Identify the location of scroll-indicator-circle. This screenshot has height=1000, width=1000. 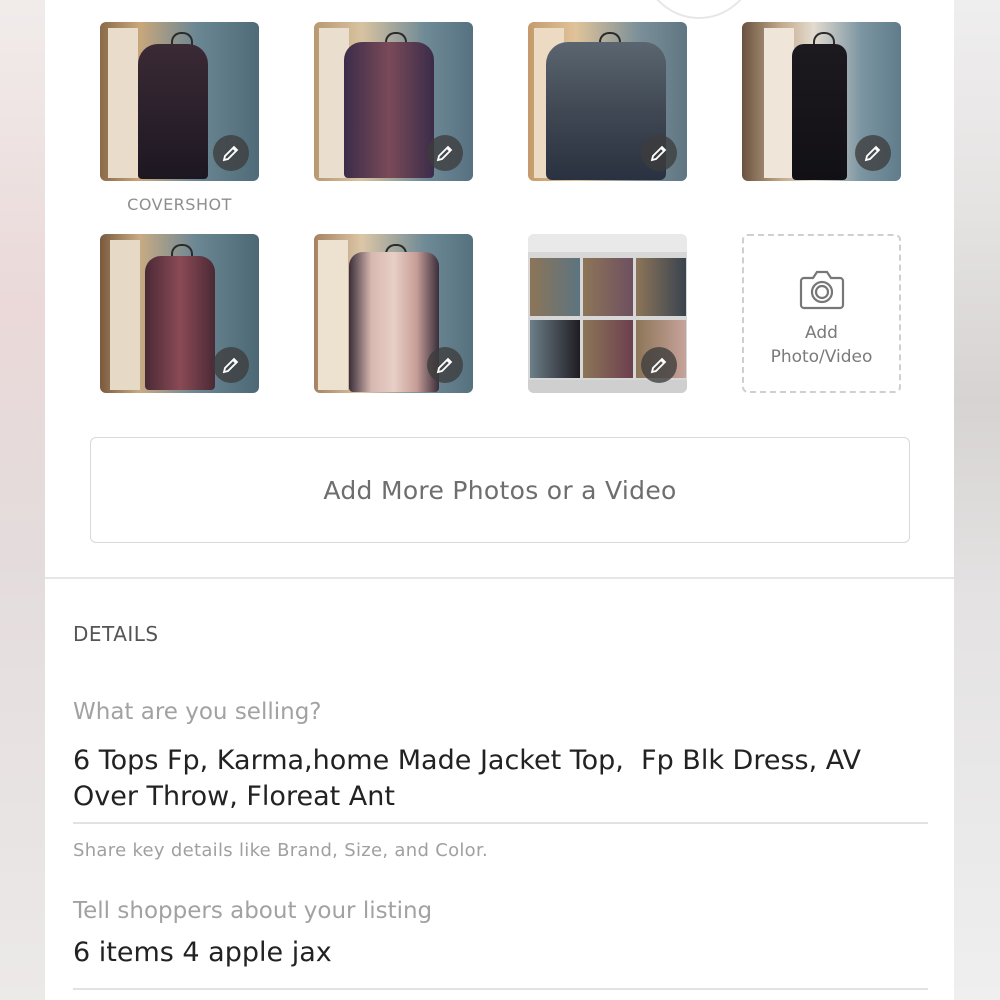
(699, 9).